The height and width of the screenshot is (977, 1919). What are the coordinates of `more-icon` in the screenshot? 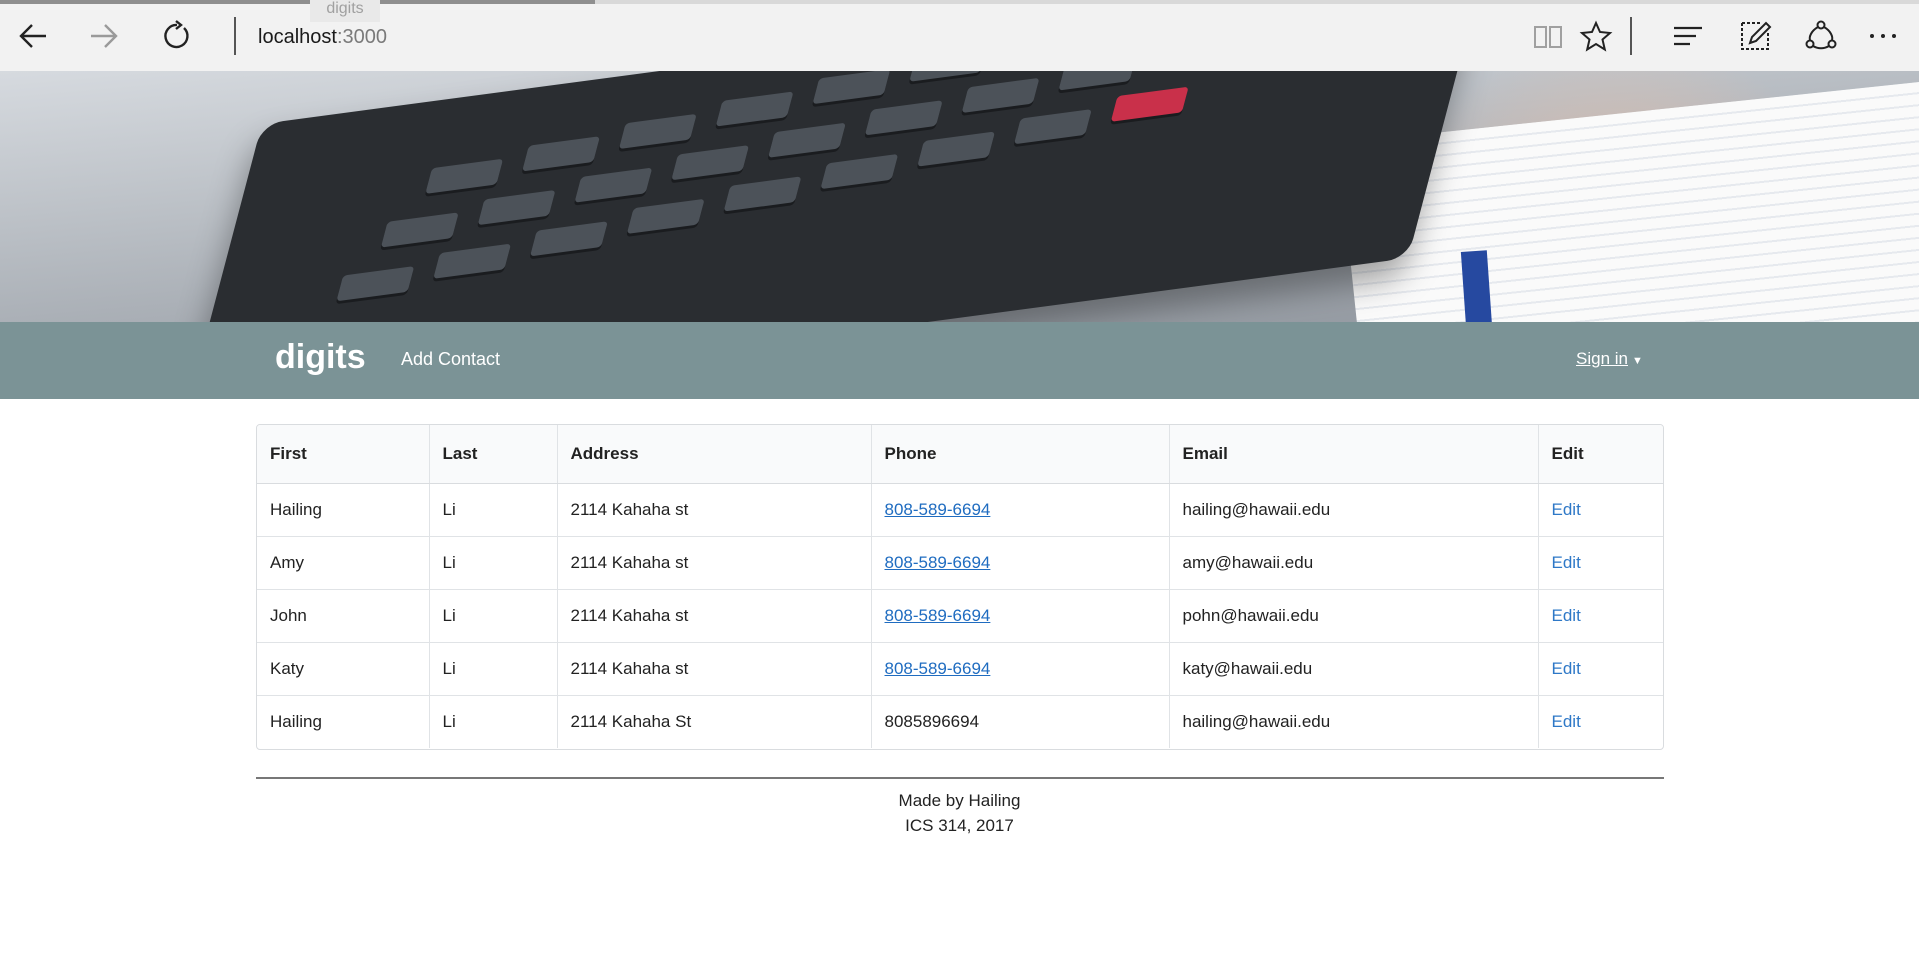 It's located at (1883, 36).